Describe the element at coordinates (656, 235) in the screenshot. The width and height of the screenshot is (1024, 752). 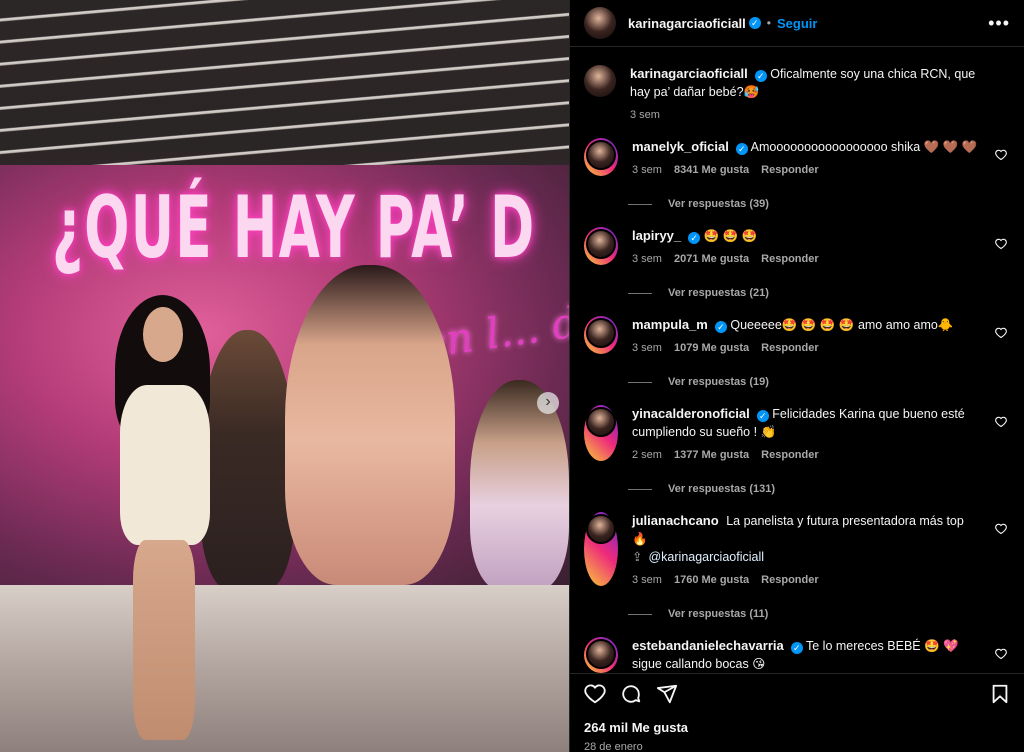
I see `comment-username: lapiryy_` at that location.